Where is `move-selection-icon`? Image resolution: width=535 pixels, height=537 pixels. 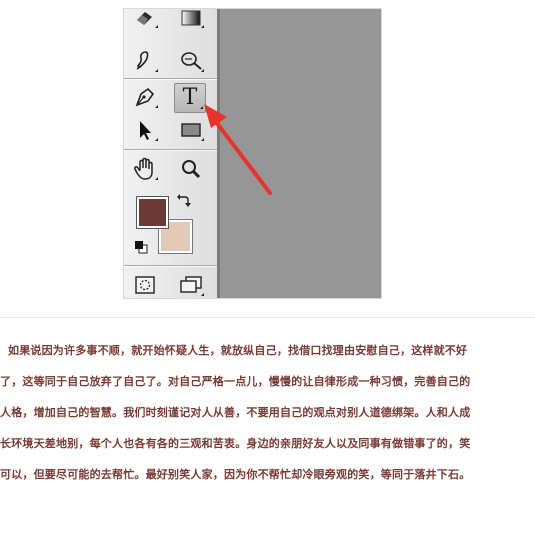 move-selection-icon is located at coordinates (145, 130).